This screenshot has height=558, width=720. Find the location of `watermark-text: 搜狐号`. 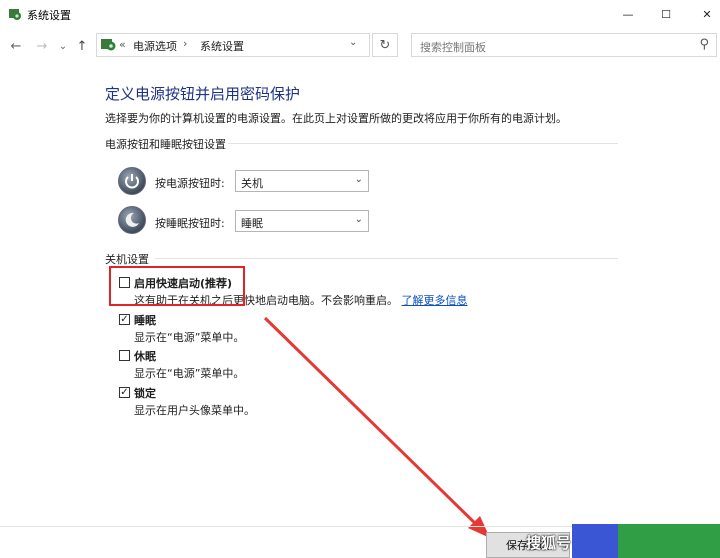

watermark-text: 搜狐号 is located at coordinates (549, 543).